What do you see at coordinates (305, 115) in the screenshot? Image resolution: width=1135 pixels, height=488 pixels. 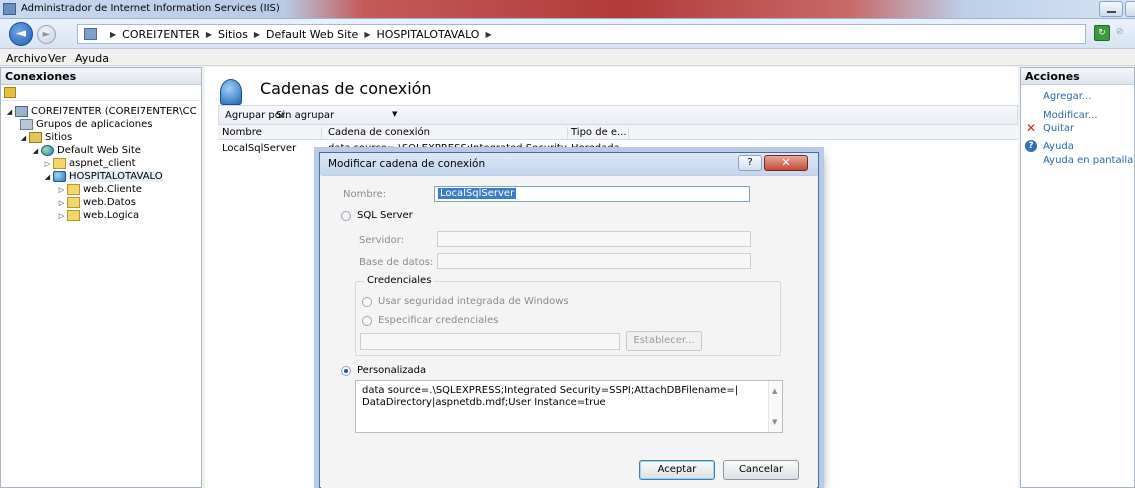 I see `group-by-select: Sin agrupar` at bounding box center [305, 115].